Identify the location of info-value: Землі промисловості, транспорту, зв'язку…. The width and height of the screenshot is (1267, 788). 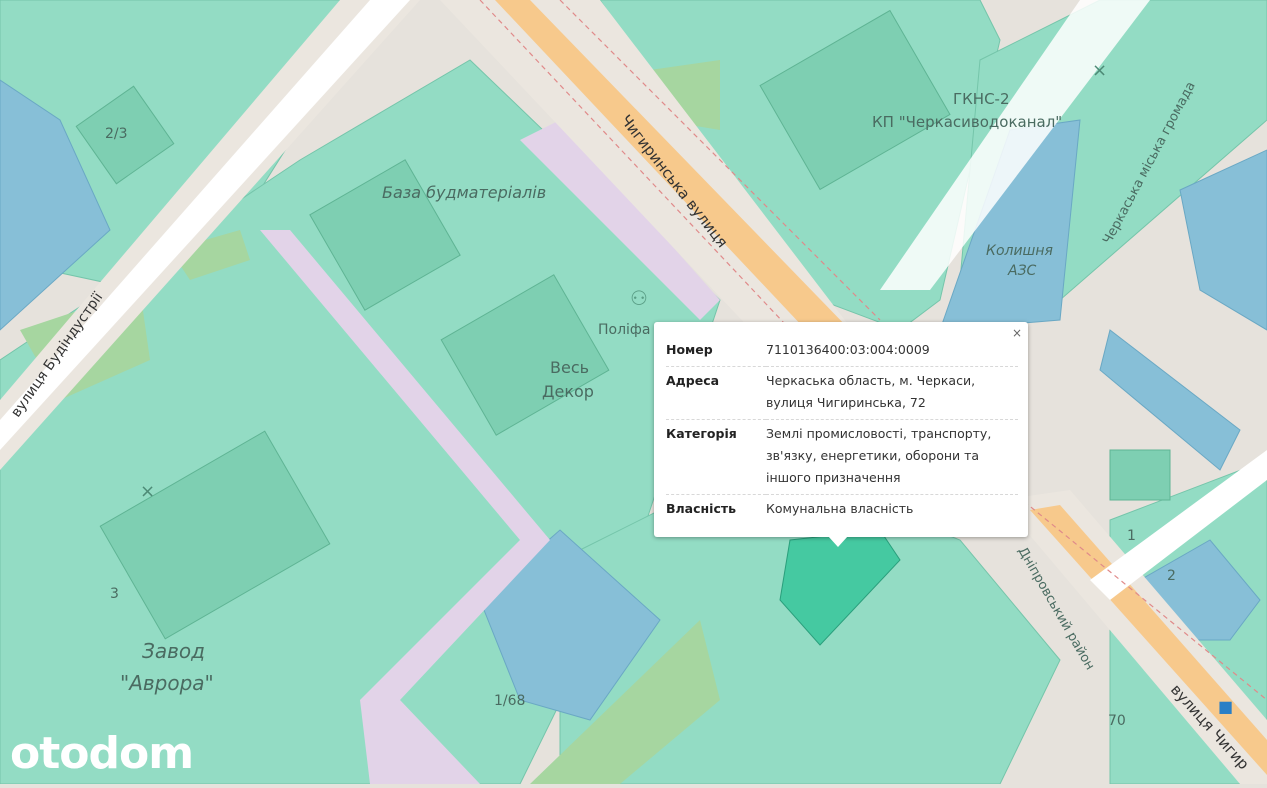
(892, 457).